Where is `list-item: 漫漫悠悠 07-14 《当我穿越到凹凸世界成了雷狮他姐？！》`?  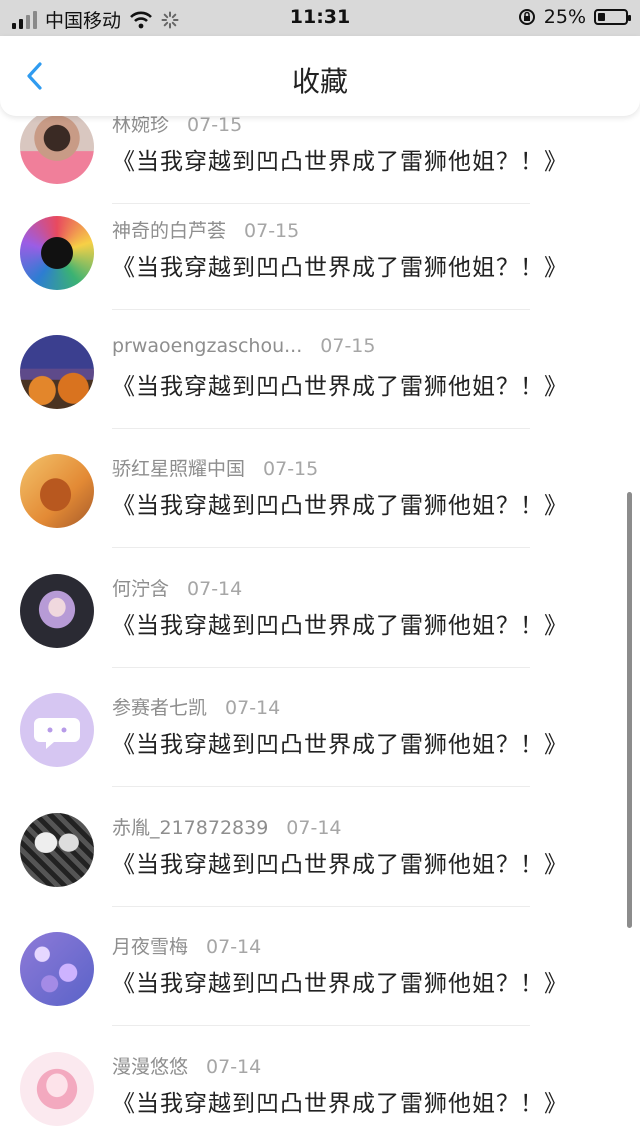 list-item: 漫漫悠悠 07-14 《当我穿越到凹凸世界成了雷狮他姐？！》 is located at coordinates (320, 1095).